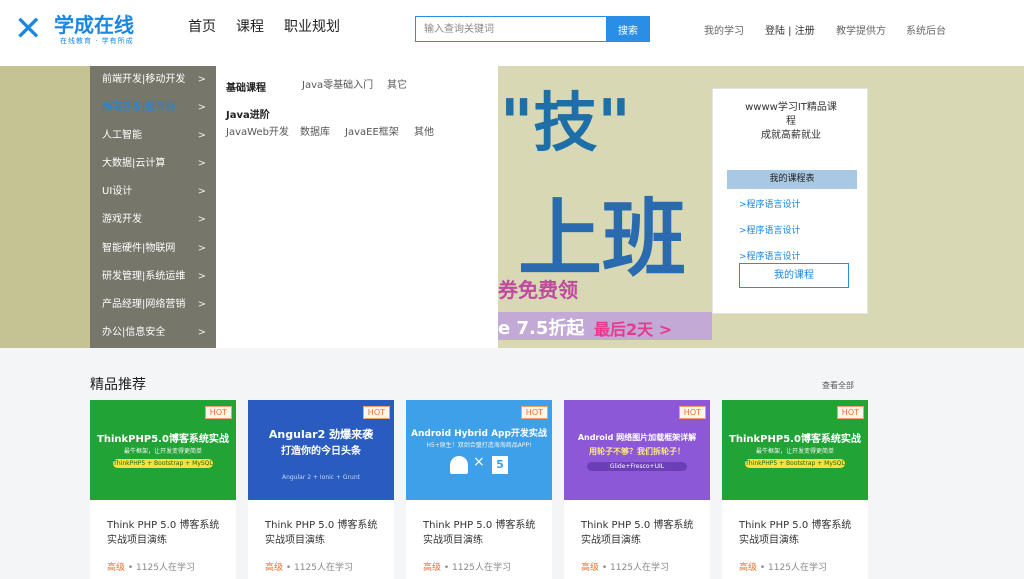 The width and height of the screenshot is (1024, 579). Describe the element at coordinates (538, 290) in the screenshot. I see `banner-promo-text: 券免费领` at that location.